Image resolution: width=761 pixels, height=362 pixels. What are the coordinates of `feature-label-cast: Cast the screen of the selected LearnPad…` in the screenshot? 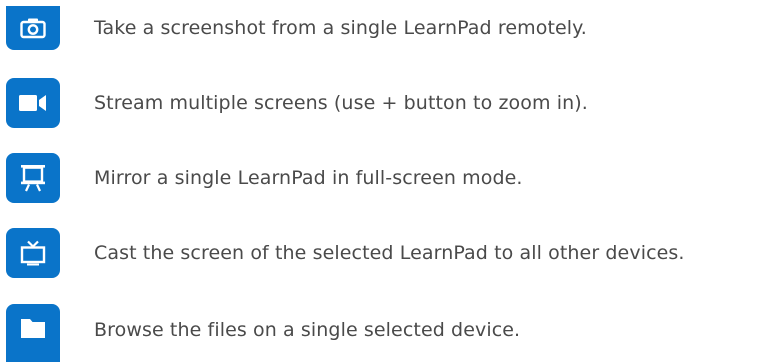 It's located at (389, 253).